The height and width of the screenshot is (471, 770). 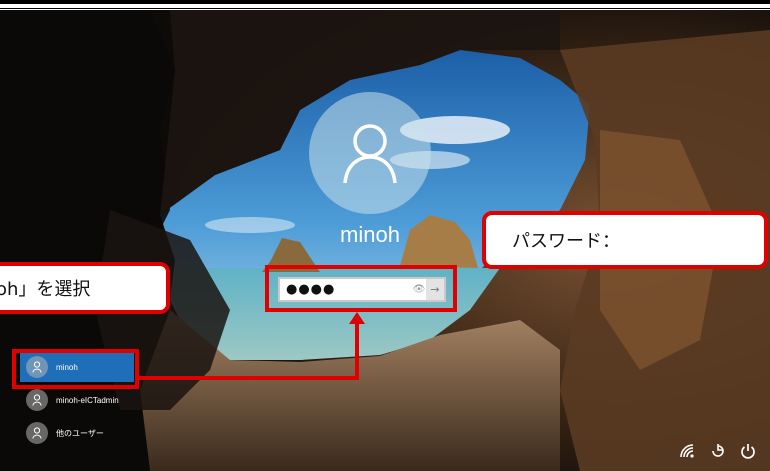 I want to click on power-icon, so click(x=748, y=451).